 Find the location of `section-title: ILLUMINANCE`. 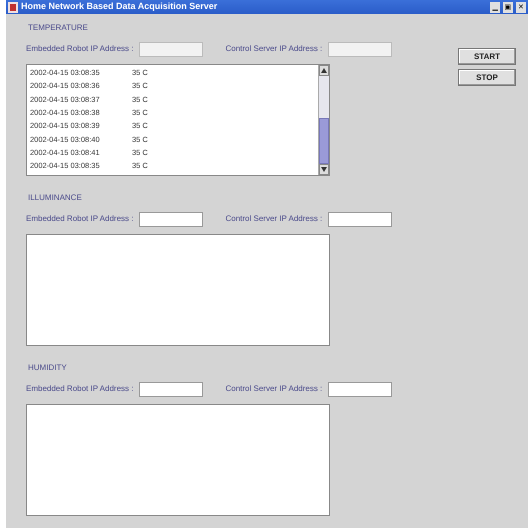

section-title: ILLUMINANCE is located at coordinates (55, 198).